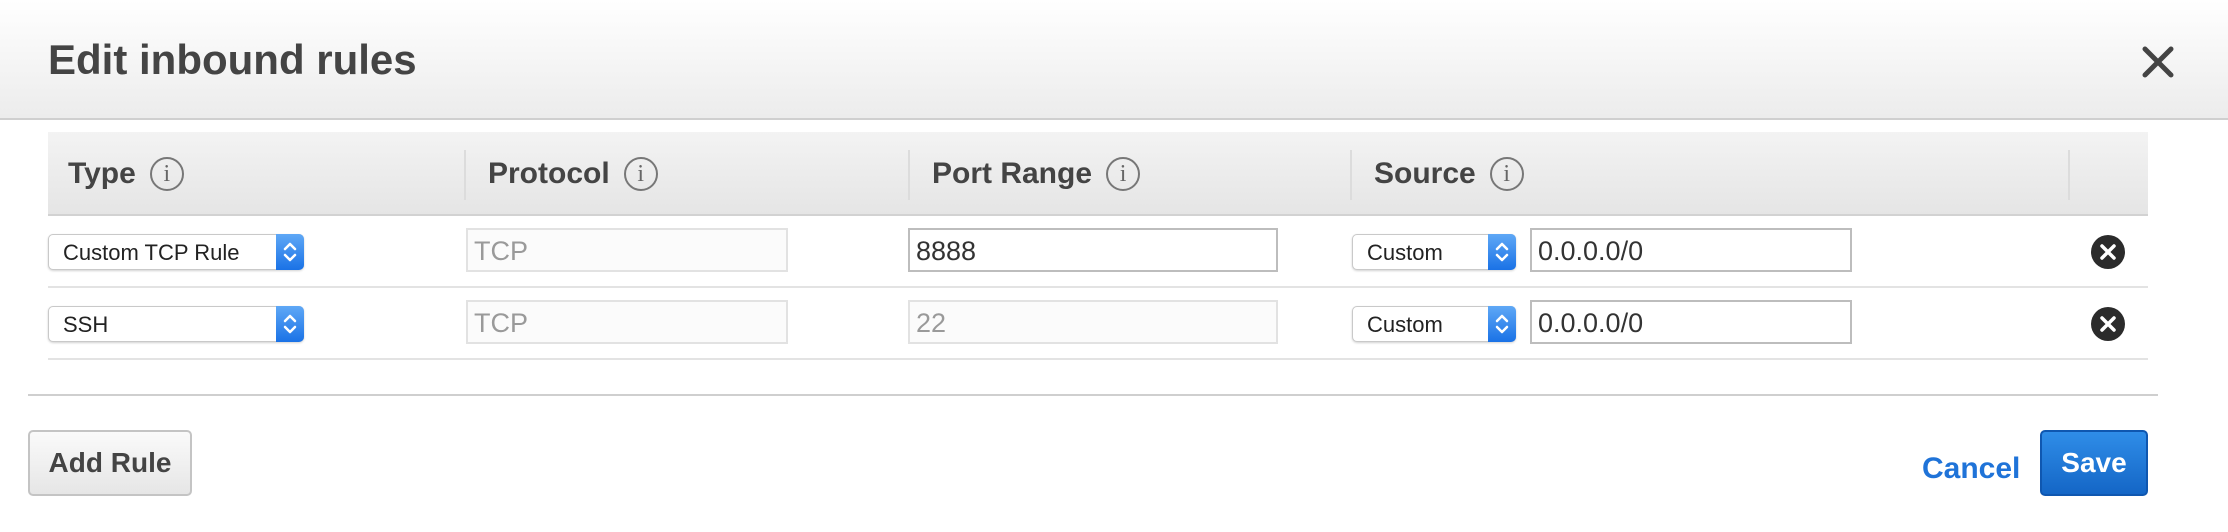  Describe the element at coordinates (1093, 395) in the screenshot. I see `footer-divider` at that location.